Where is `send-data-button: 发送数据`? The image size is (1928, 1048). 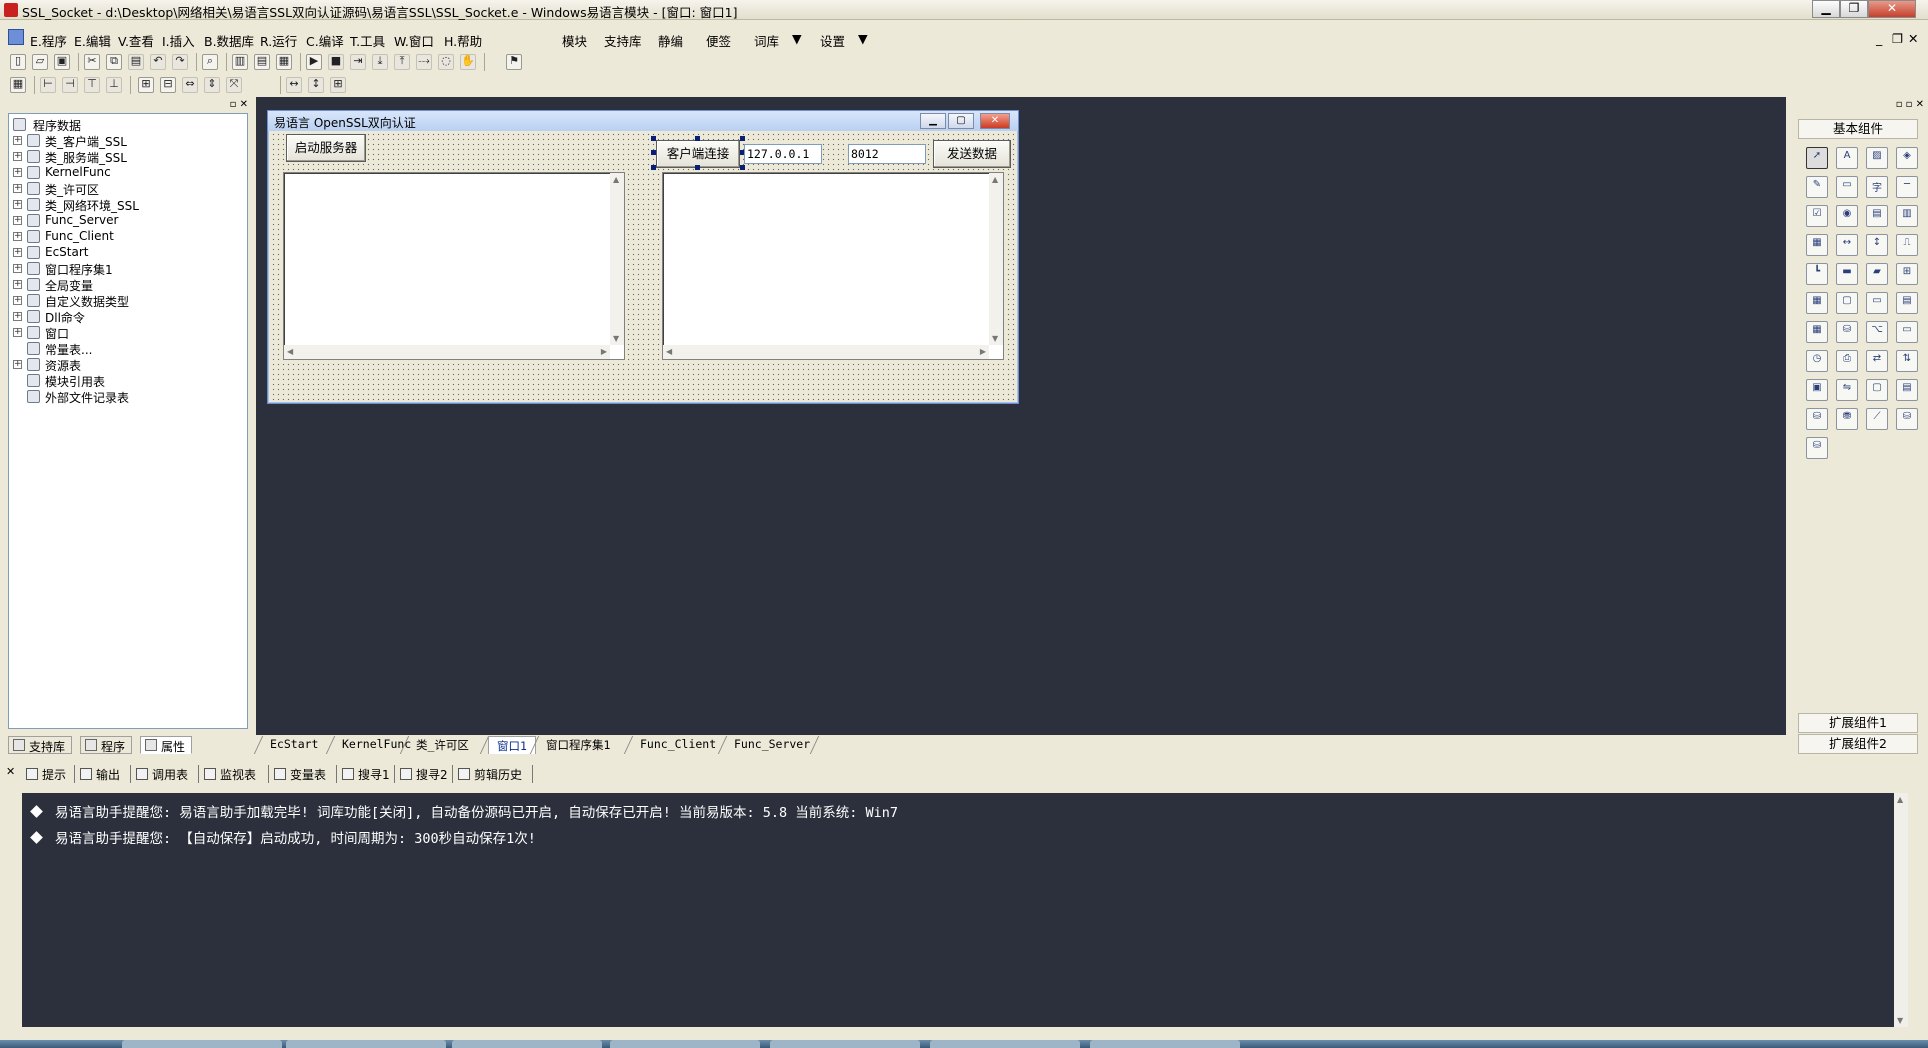
send-data-button: 发送数据 is located at coordinates (972, 154).